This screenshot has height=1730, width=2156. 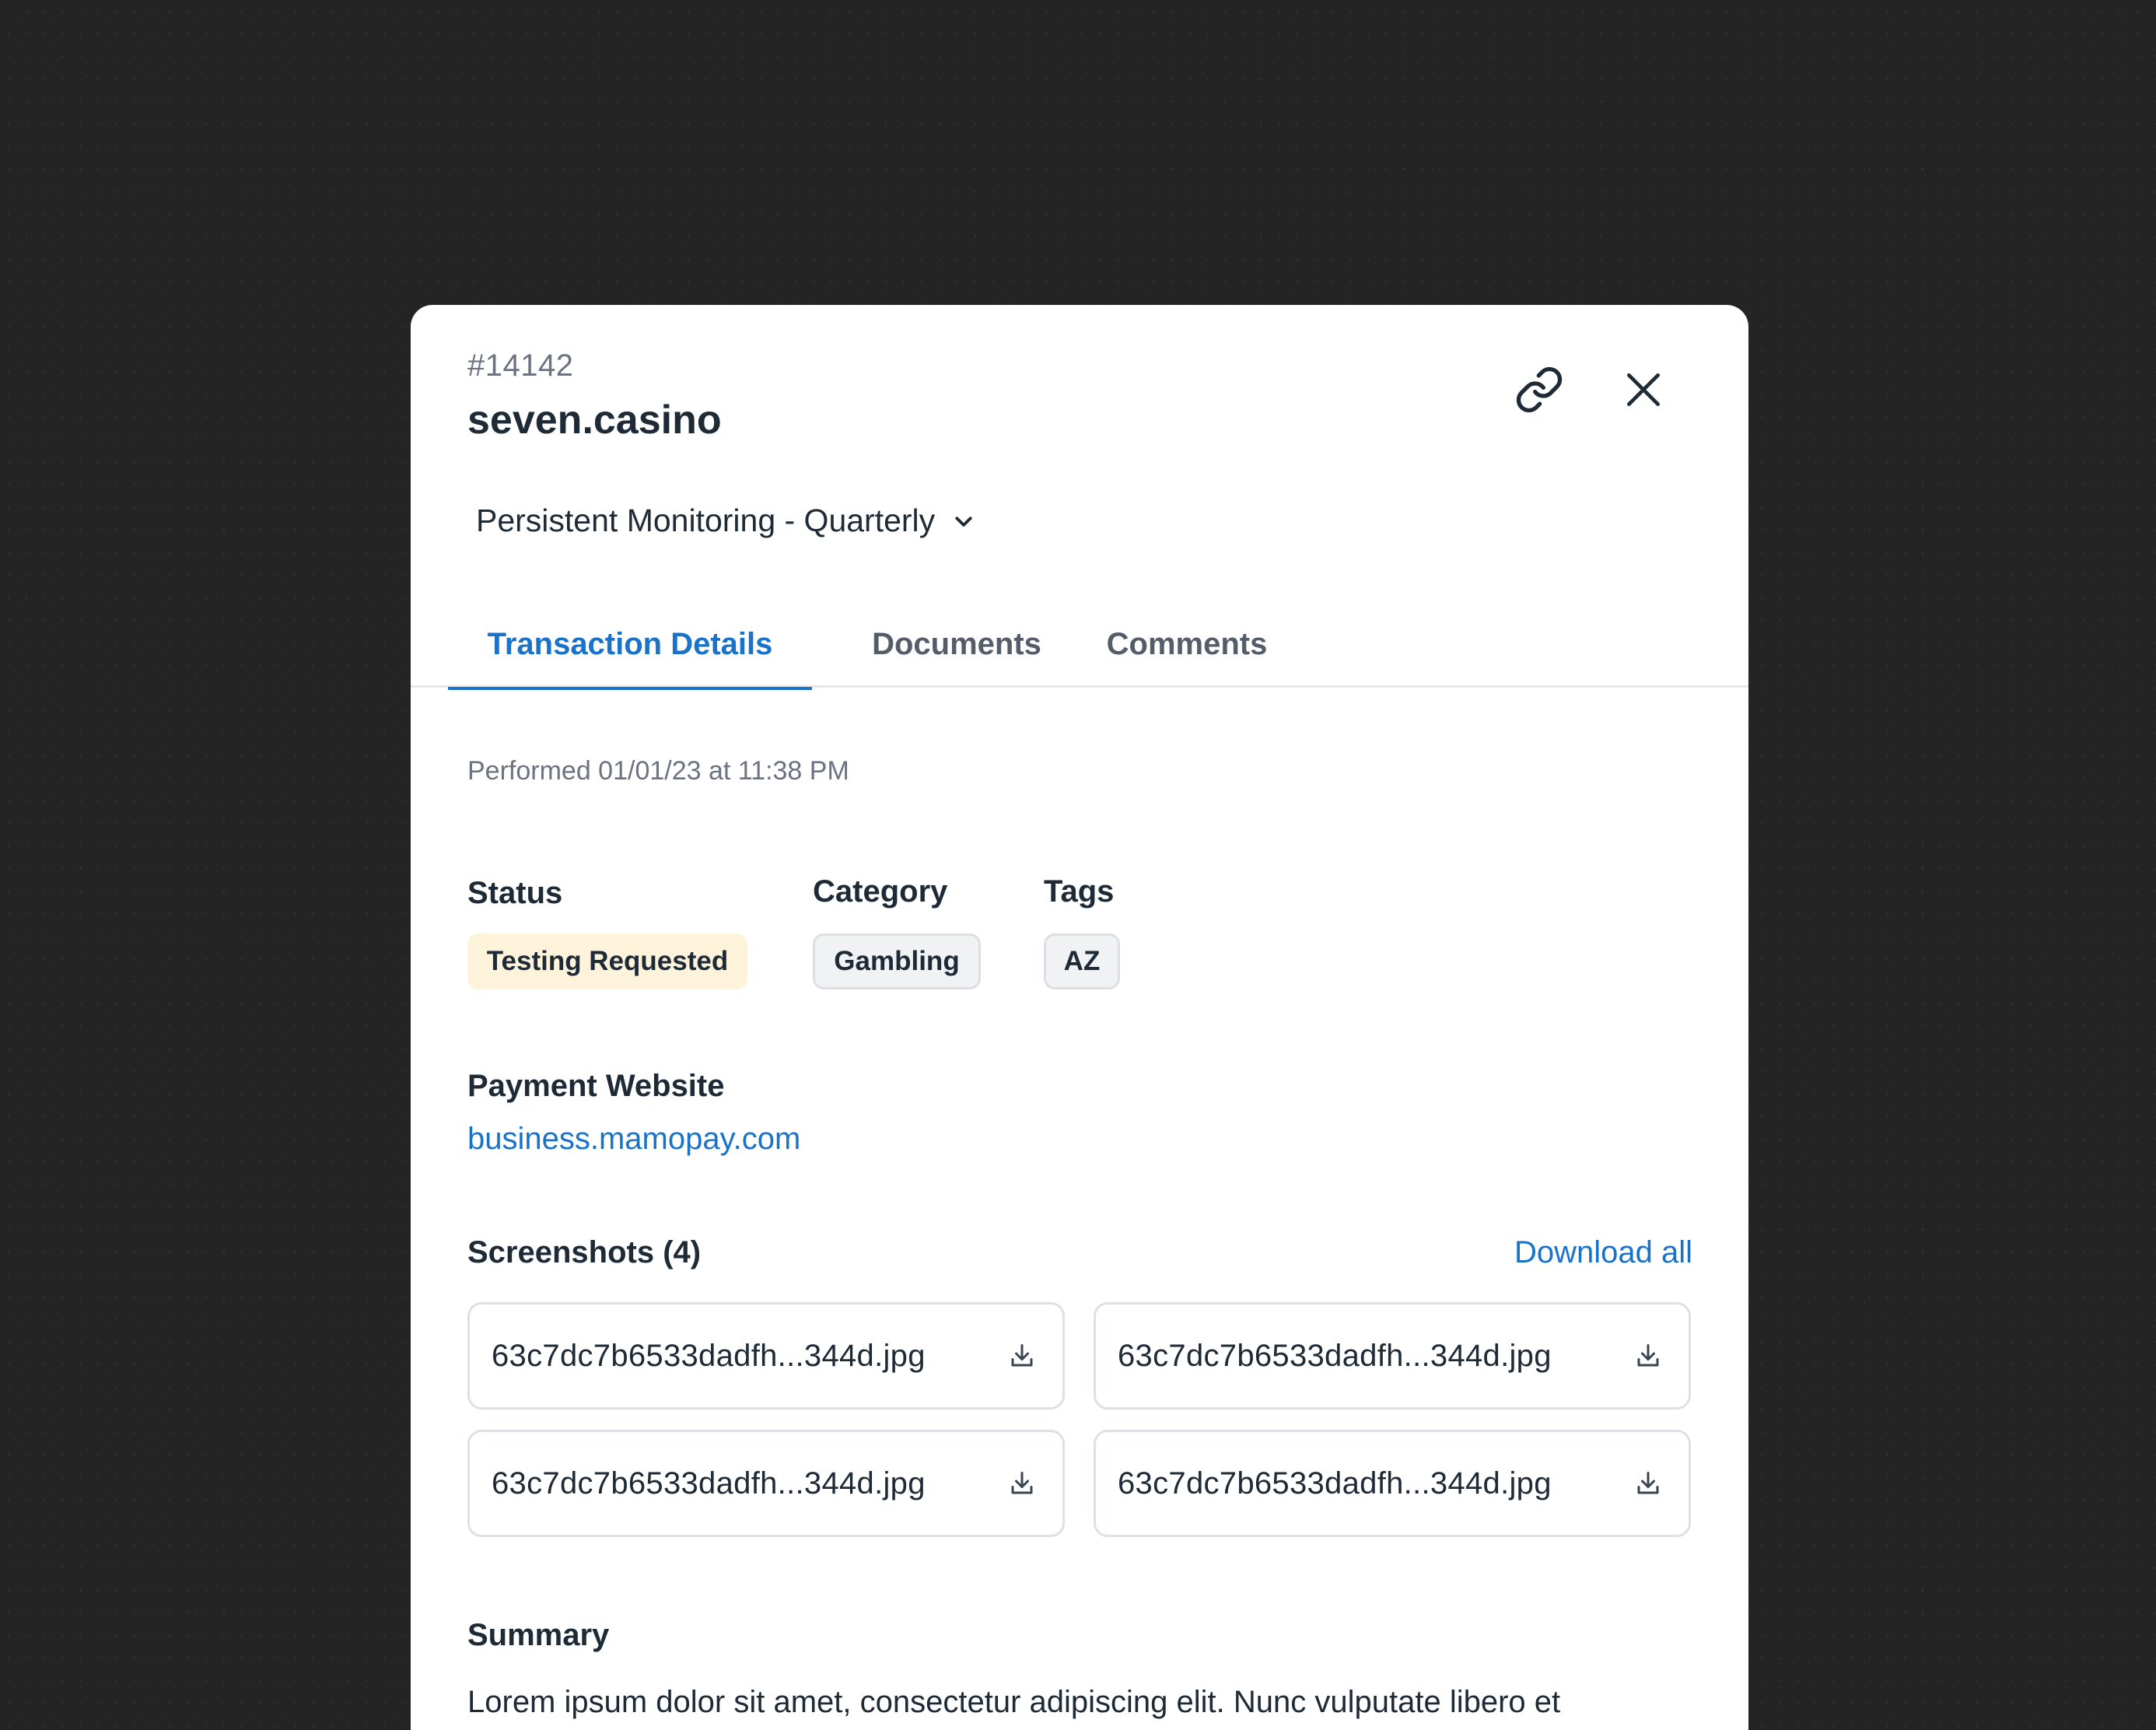 What do you see at coordinates (897, 961) in the screenshot?
I see `category-badge: Gambling` at bounding box center [897, 961].